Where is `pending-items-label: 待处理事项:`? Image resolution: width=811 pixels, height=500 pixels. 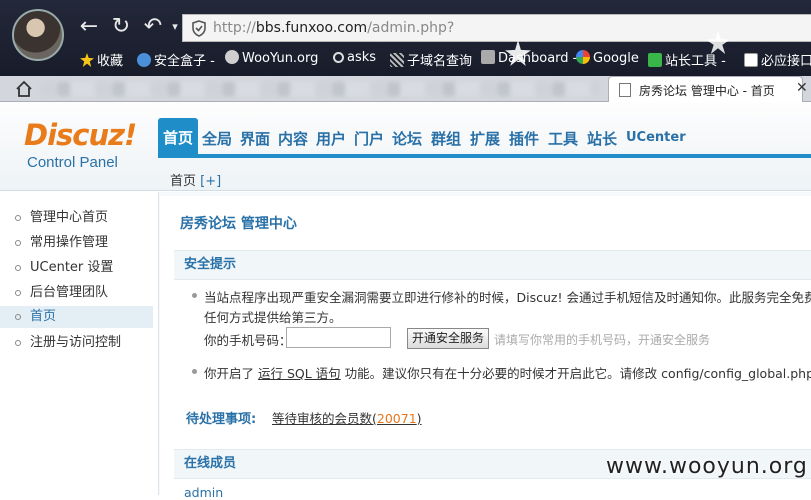
pending-items-label: 待处理事项: is located at coordinates (221, 419).